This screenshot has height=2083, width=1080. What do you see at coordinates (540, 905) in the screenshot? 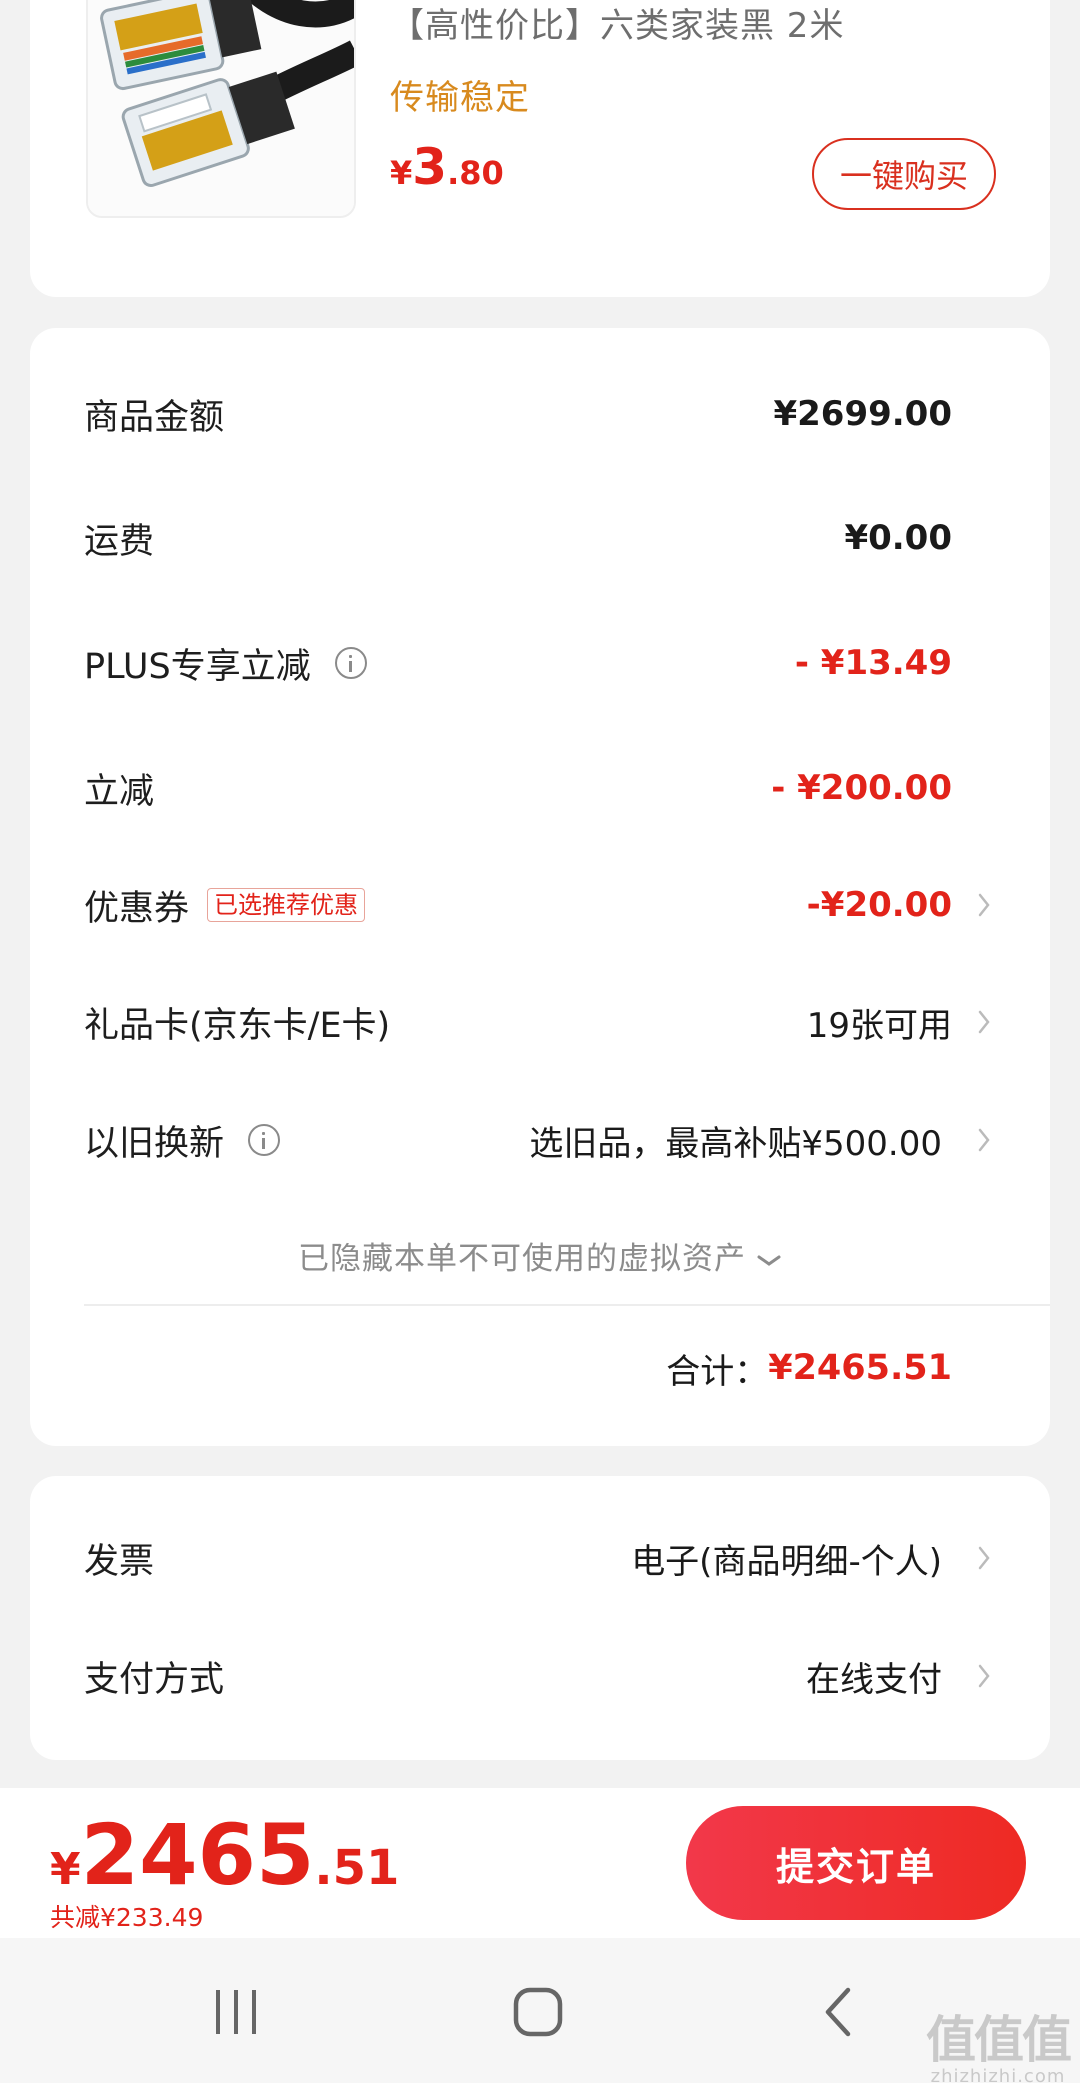
I see `summary-row-coupon: 优惠券 已选推荐优惠 -¥20.00` at bounding box center [540, 905].